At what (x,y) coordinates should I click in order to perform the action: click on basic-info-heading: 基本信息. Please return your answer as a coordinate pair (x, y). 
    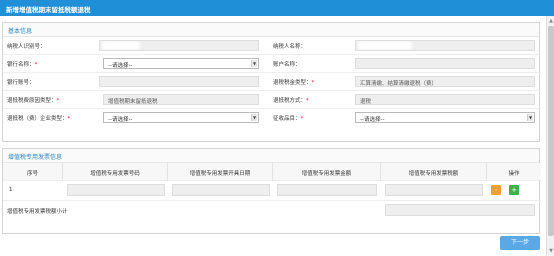
    Looking at the image, I should click on (271, 30).